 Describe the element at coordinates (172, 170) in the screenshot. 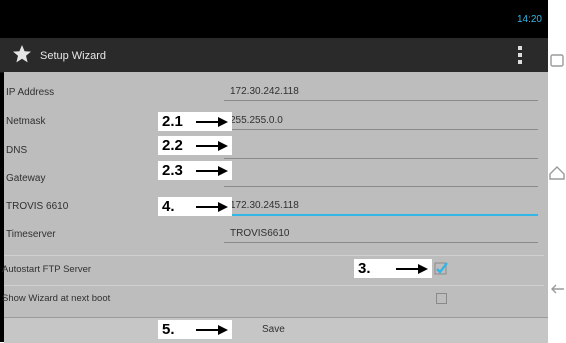

I see `callout-2-3-label: 2.3` at that location.